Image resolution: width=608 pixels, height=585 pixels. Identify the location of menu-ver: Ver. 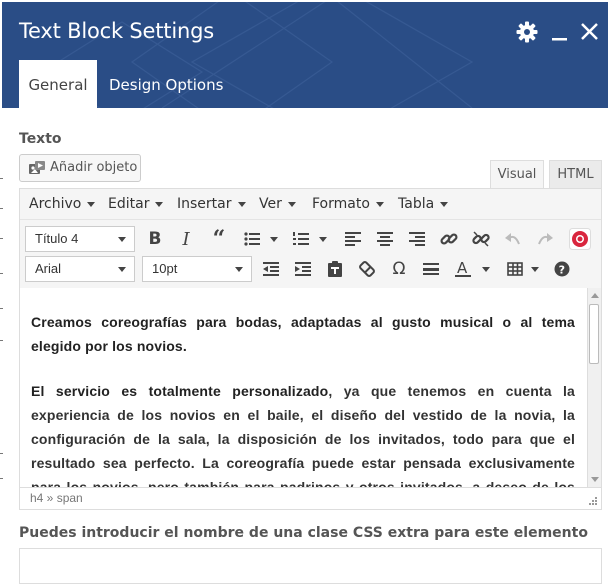
(277, 204).